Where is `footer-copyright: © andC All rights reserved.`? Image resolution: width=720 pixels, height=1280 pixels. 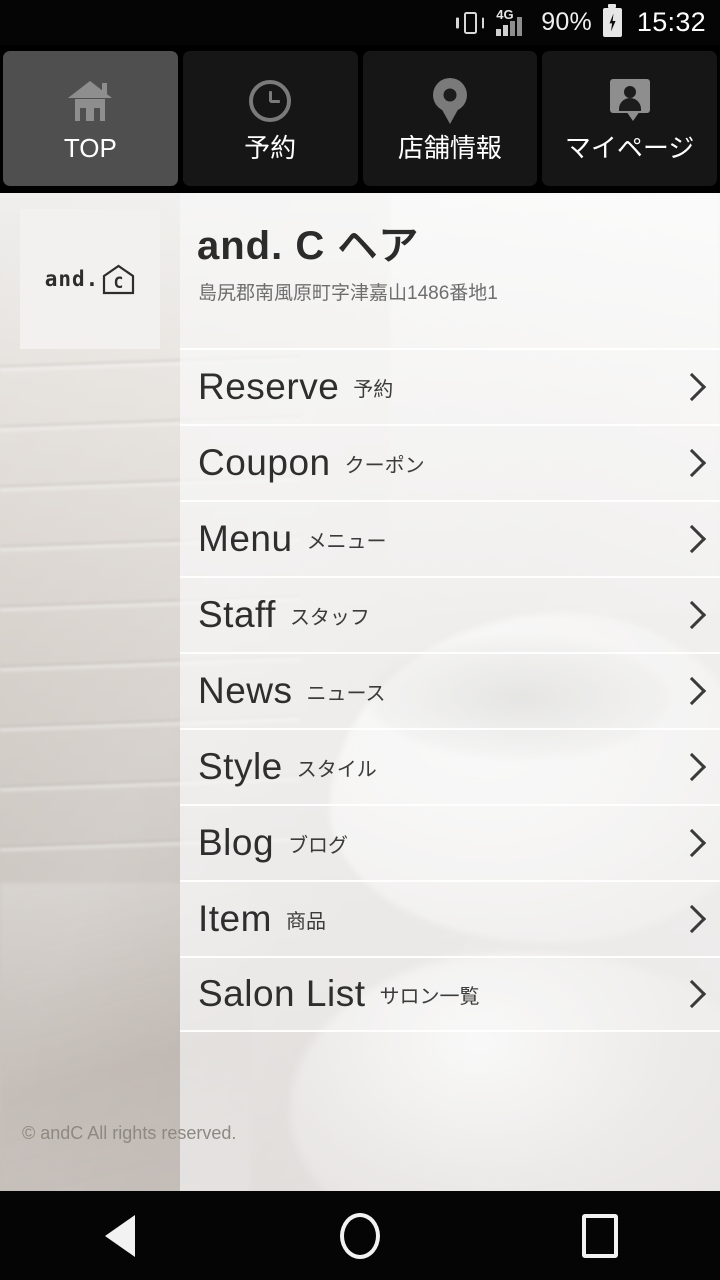
footer-copyright: © andC All rights reserved. is located at coordinates (129, 1133).